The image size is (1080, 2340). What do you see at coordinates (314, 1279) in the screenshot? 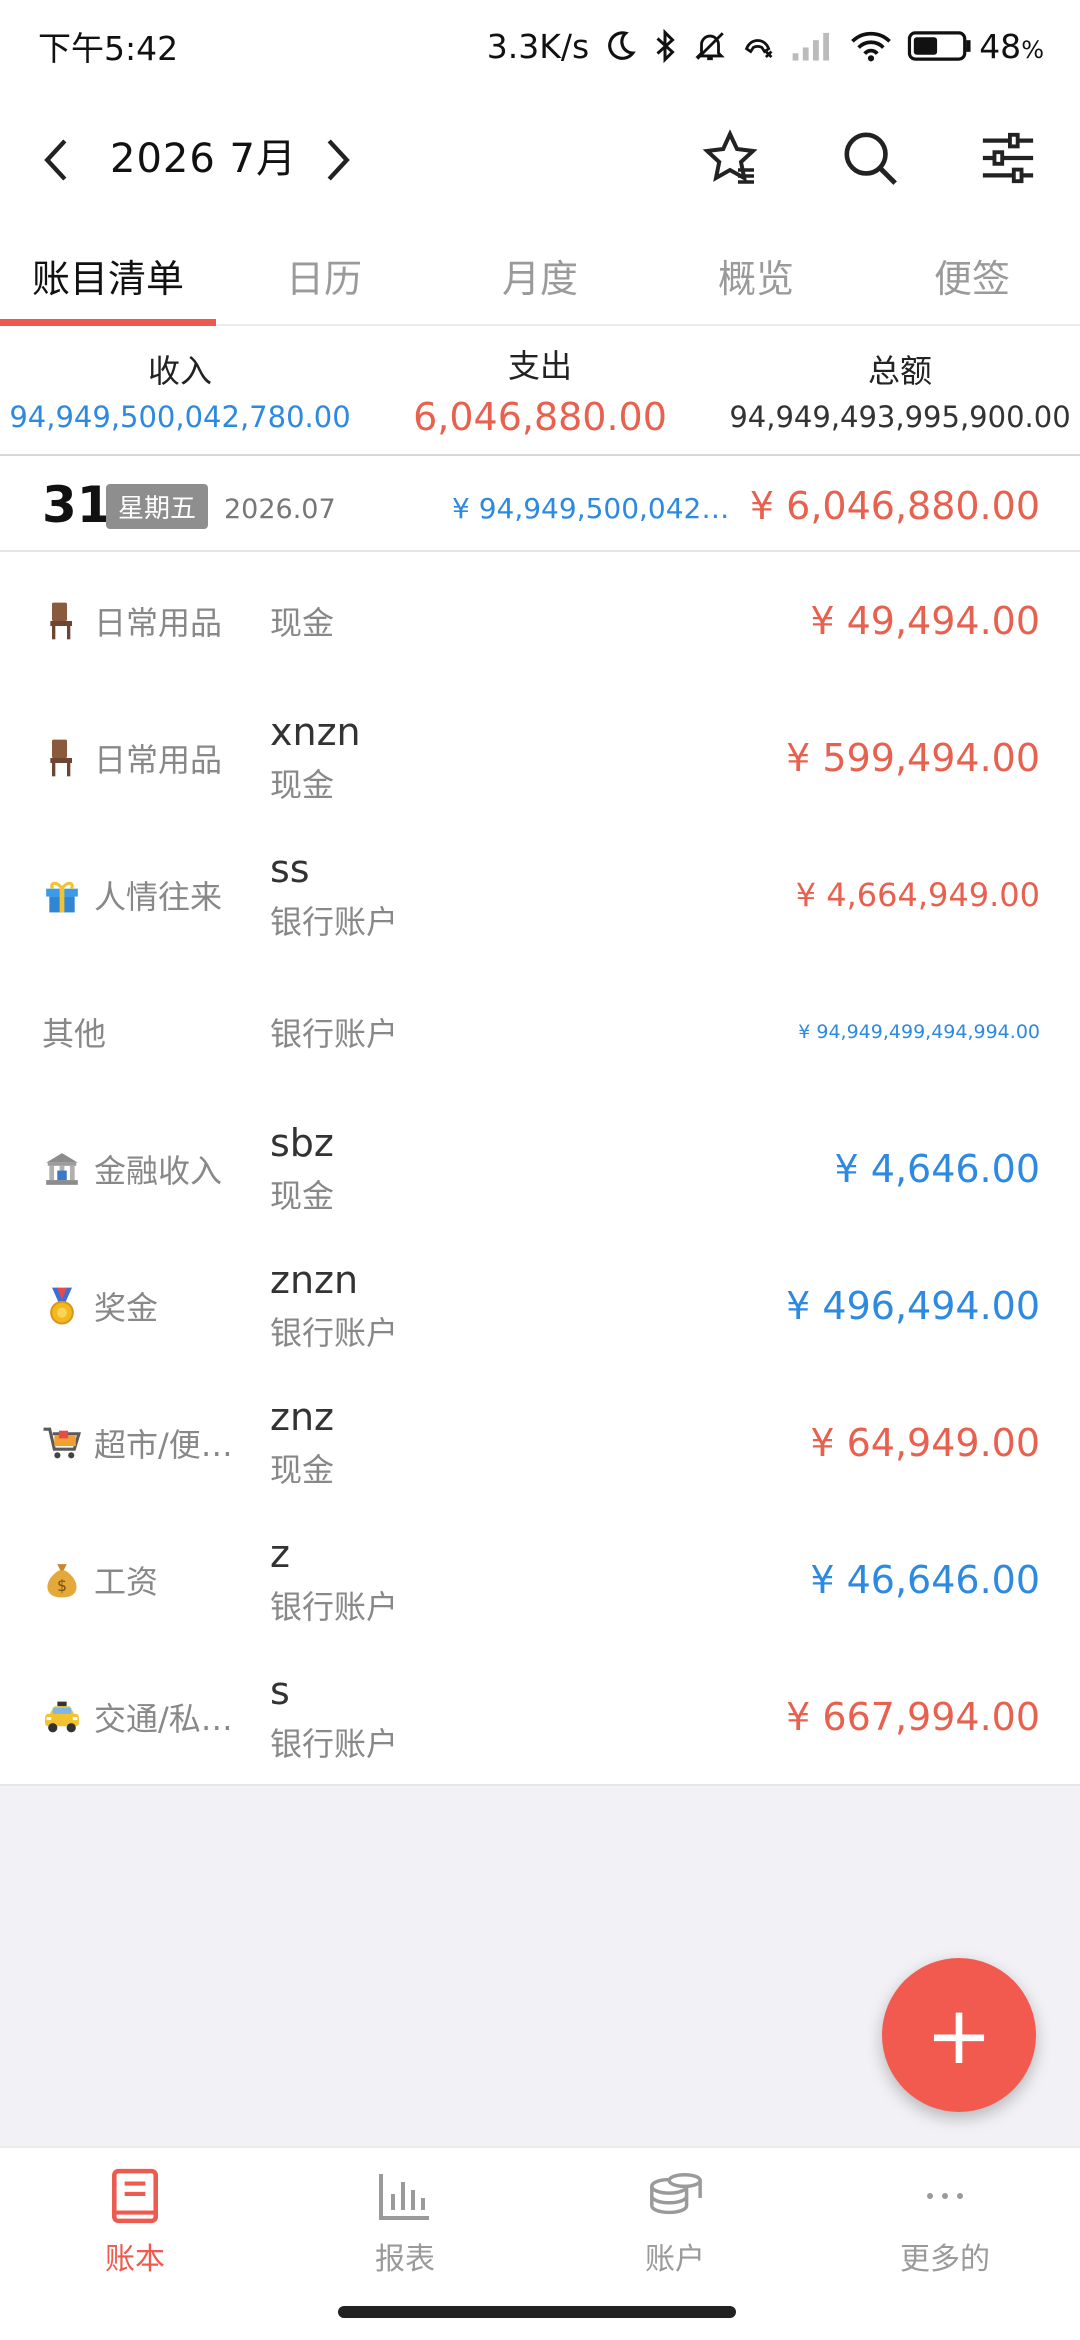
I see `entry-note: znzn` at bounding box center [314, 1279].